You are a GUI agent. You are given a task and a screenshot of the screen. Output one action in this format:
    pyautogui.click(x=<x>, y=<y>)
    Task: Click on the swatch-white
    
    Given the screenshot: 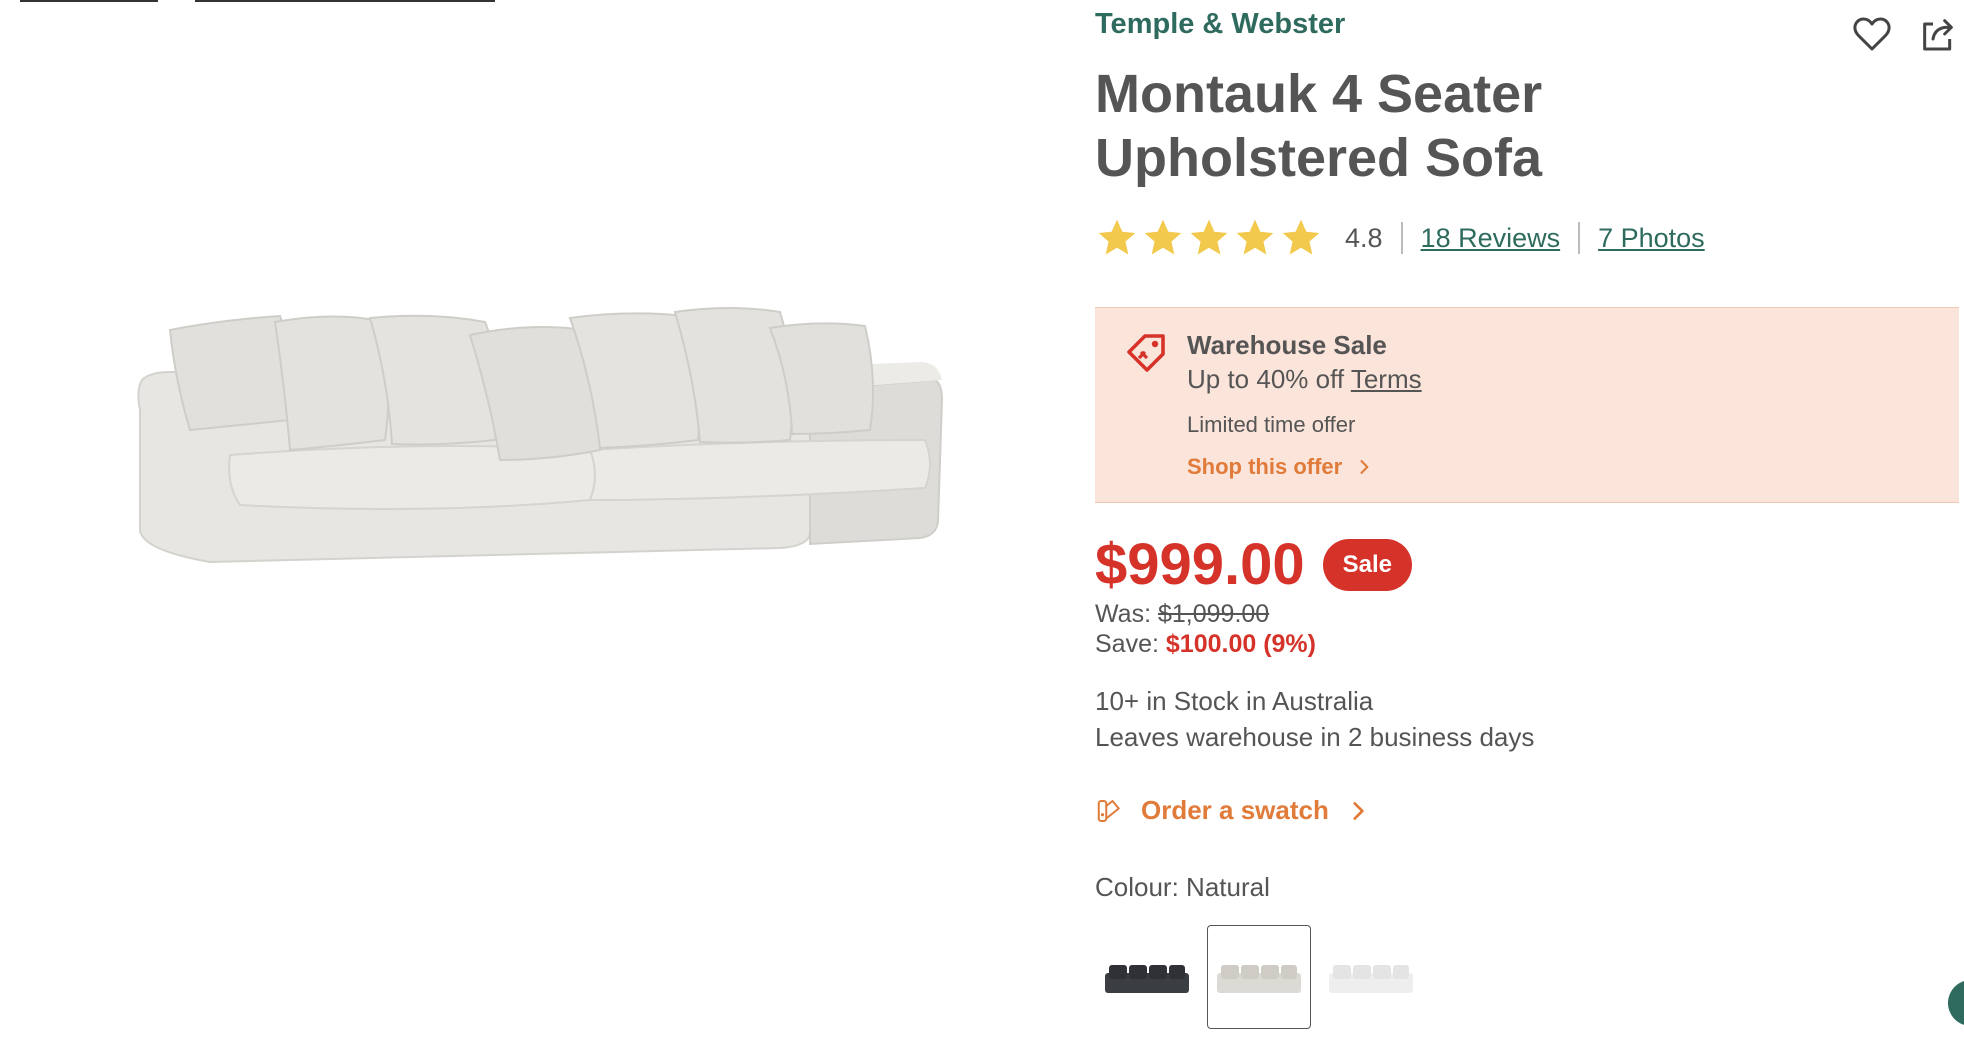 What is the action you would take?
    pyautogui.click(x=1371, y=977)
    